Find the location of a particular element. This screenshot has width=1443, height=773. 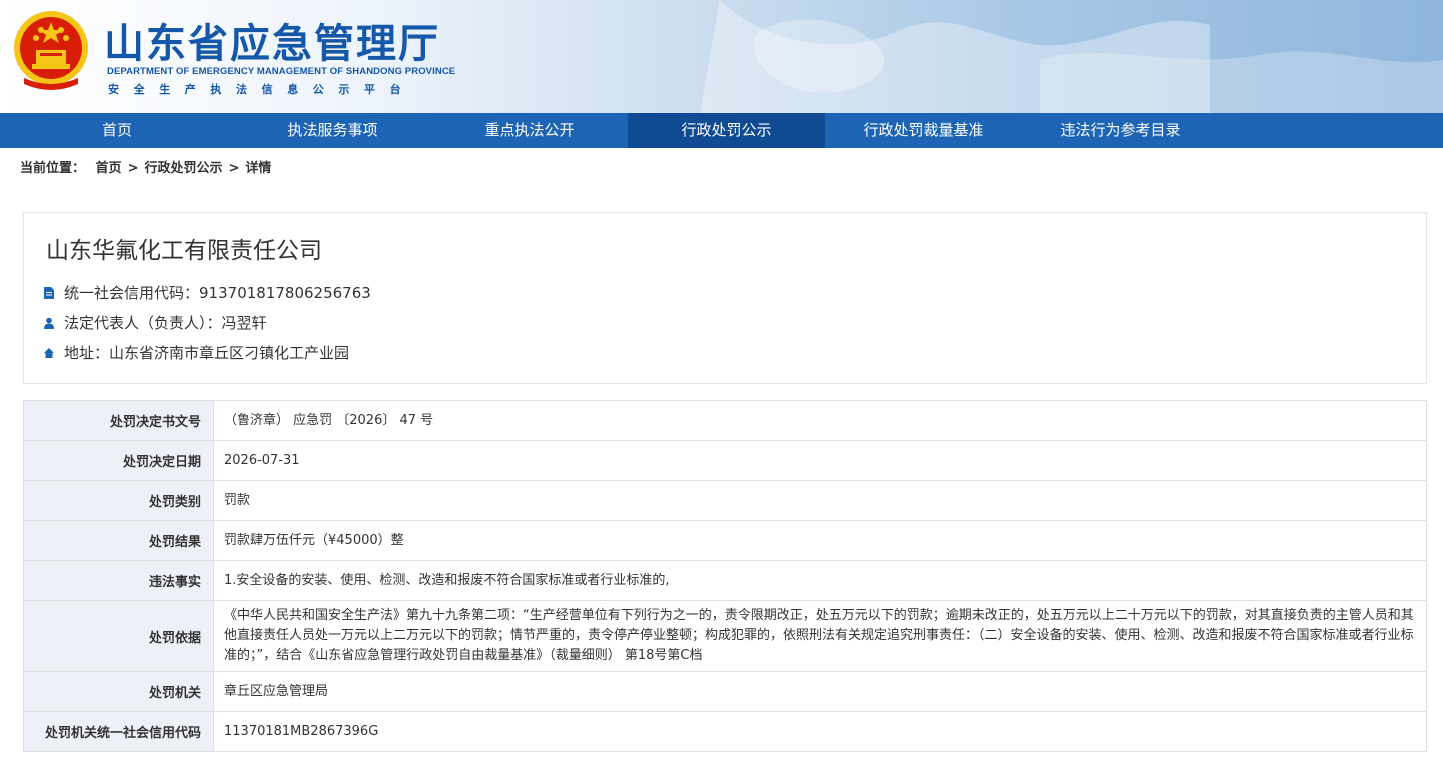

breadcrumb-home: 首页 is located at coordinates (109, 168).